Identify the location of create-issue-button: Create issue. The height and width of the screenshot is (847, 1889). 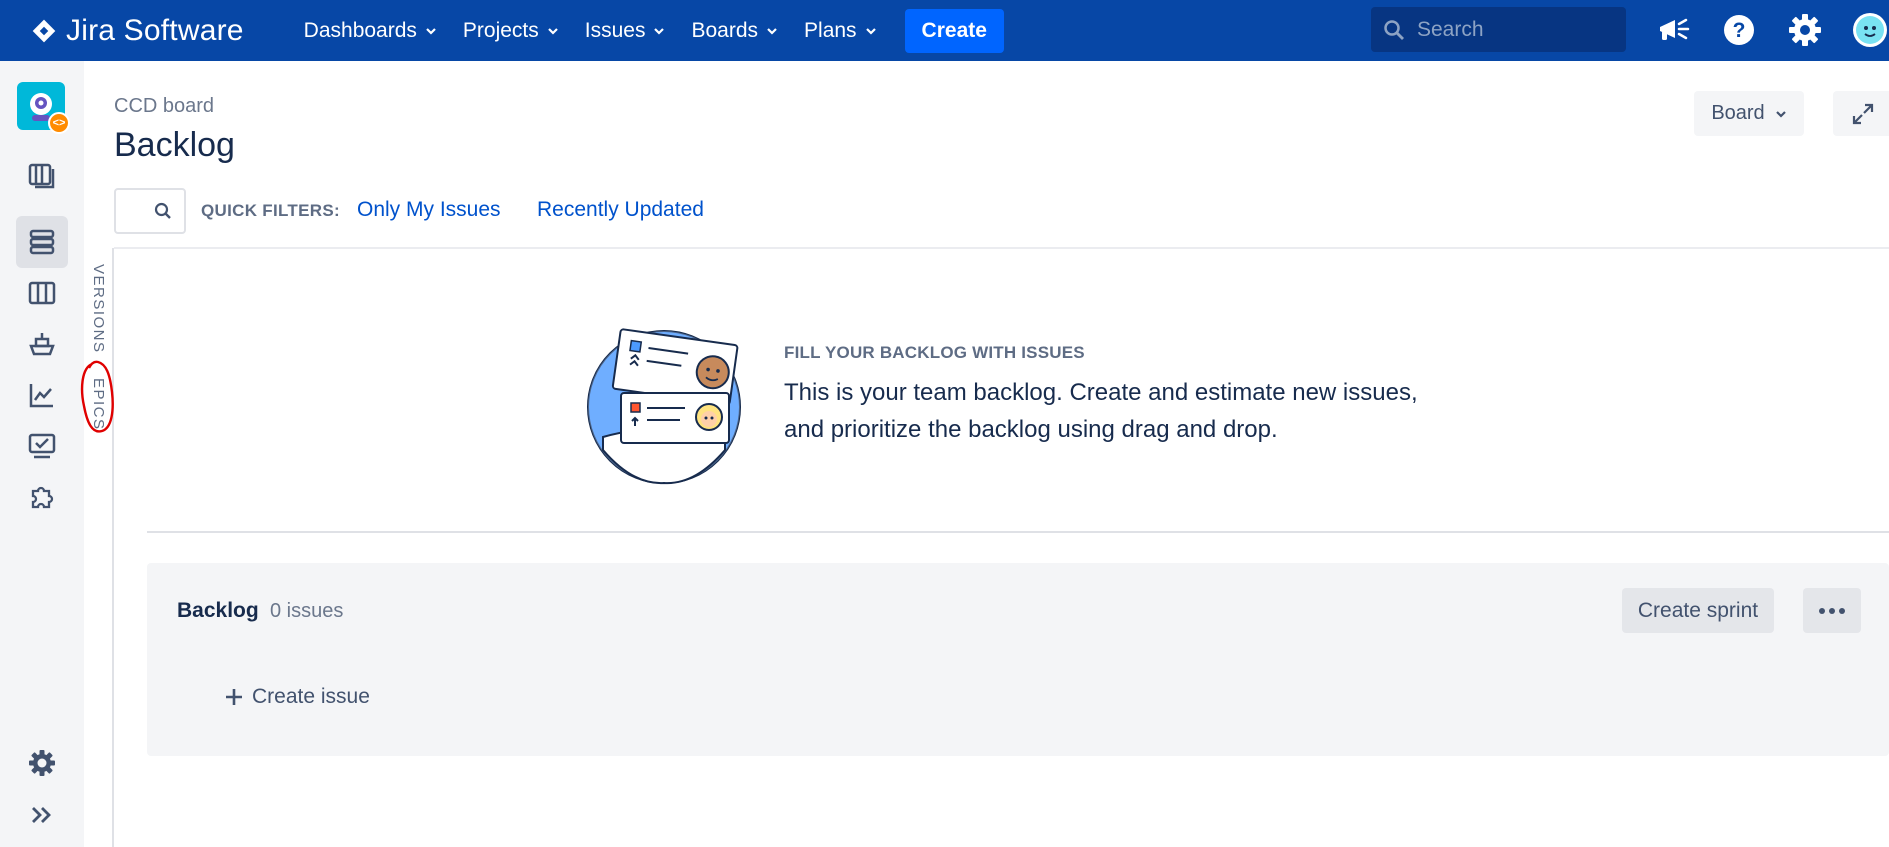
(297, 697).